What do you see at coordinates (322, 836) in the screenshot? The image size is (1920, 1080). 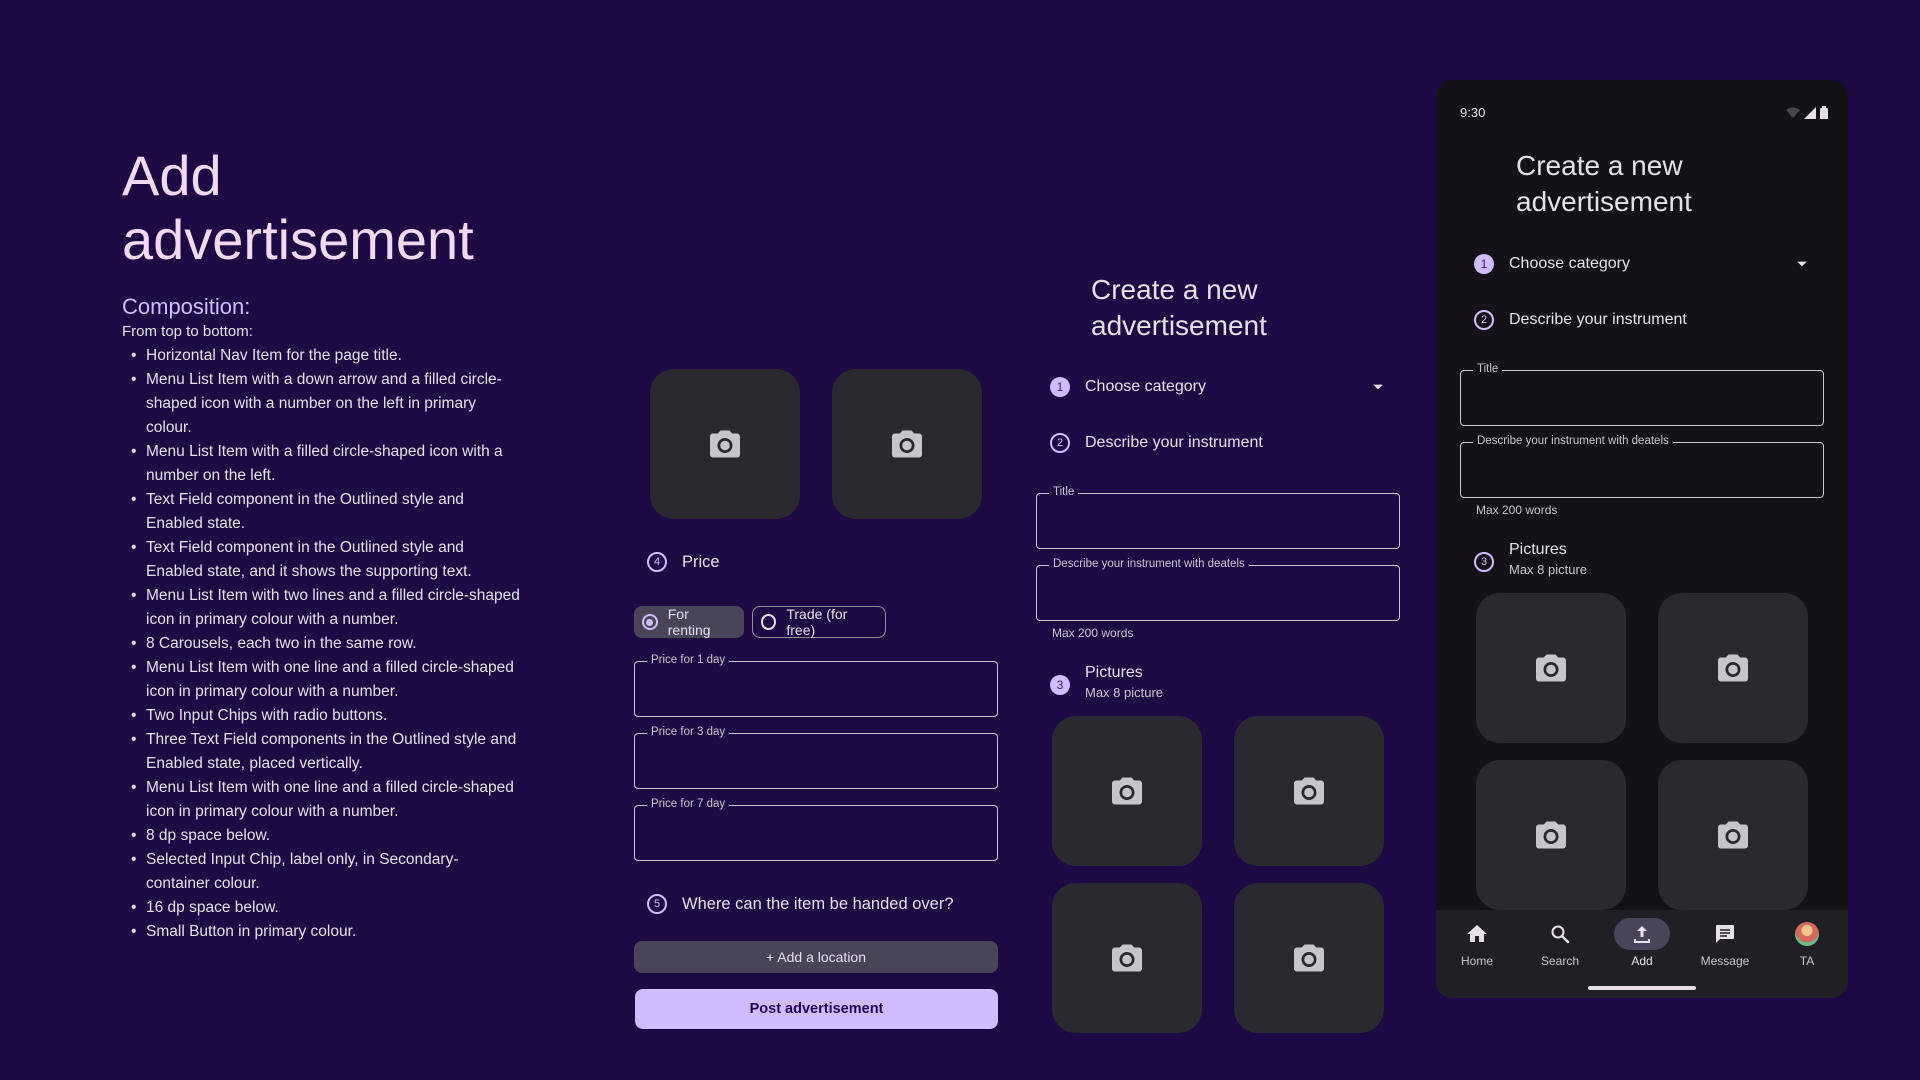 I see `list-item: 8 dp space below.` at bounding box center [322, 836].